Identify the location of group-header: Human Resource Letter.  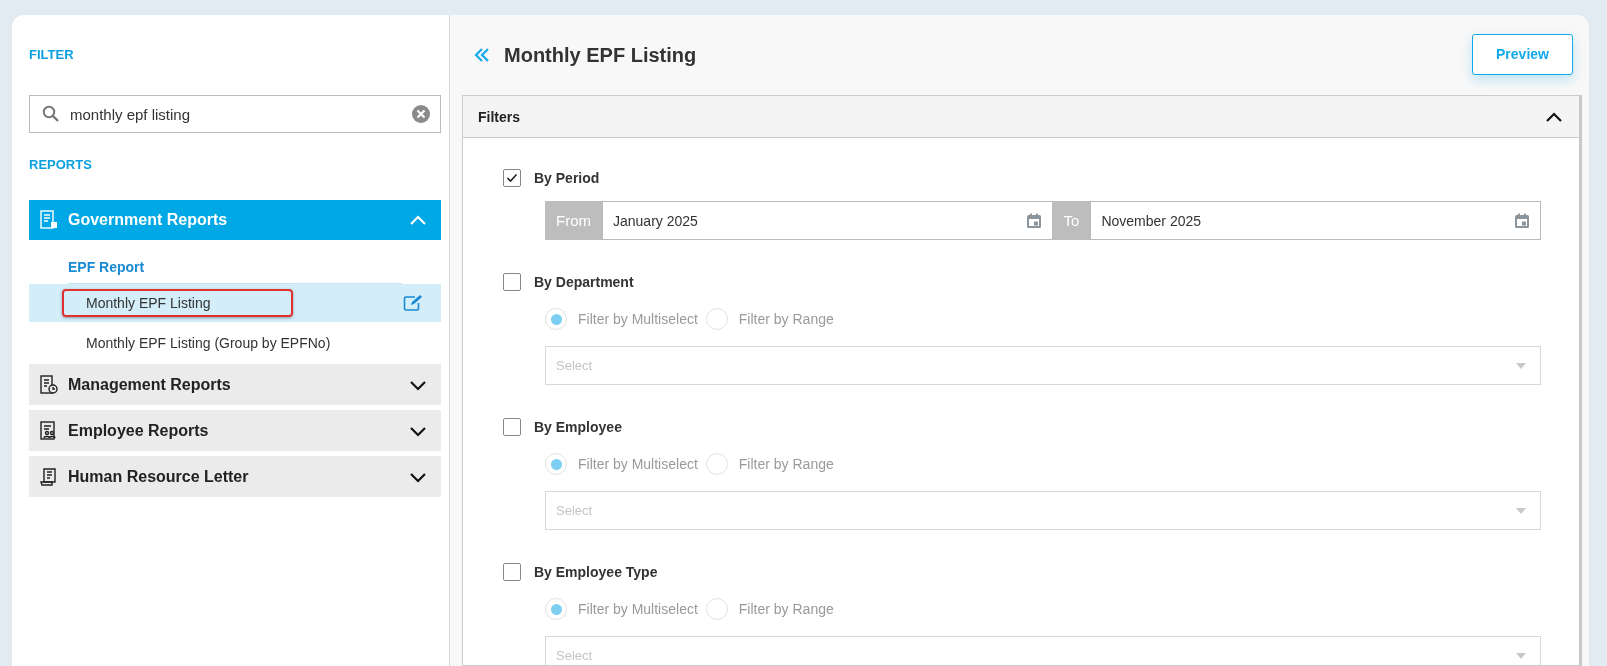
(235, 476).